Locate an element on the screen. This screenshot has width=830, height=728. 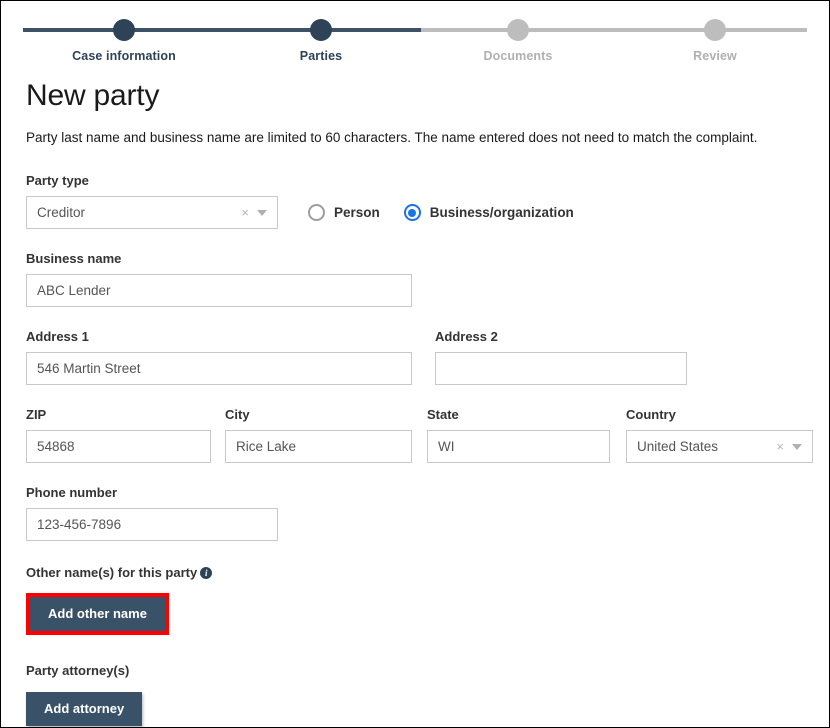
state-field: State WI is located at coordinates (518, 435).